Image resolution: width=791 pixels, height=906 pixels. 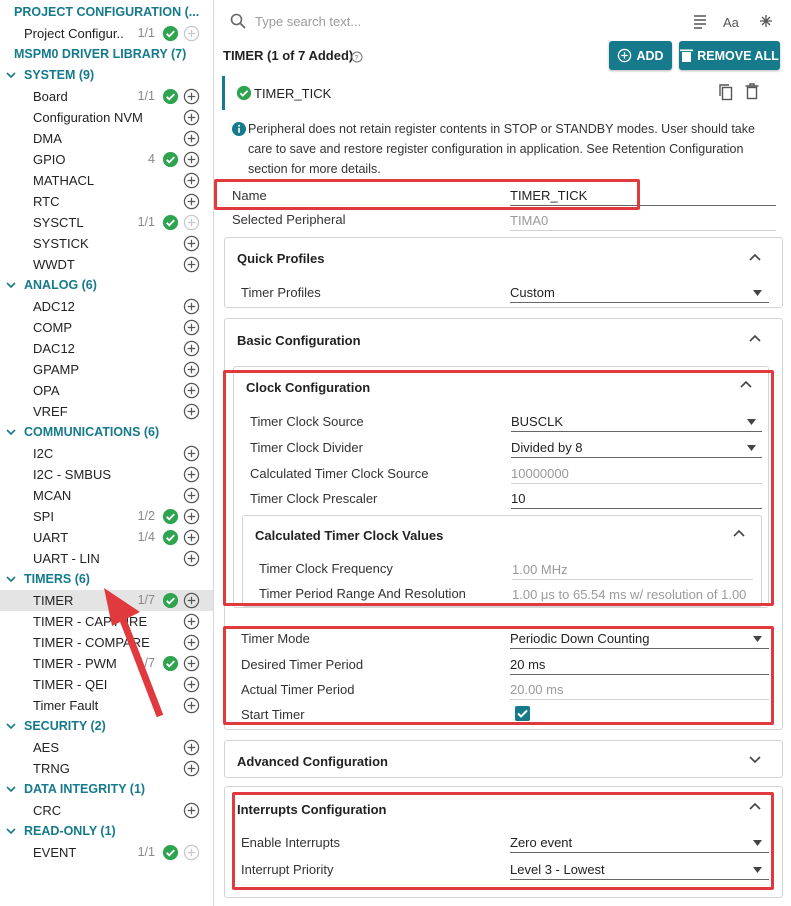 What do you see at coordinates (106, 327) in the screenshot?
I see `tree-item-comp: COMP` at bounding box center [106, 327].